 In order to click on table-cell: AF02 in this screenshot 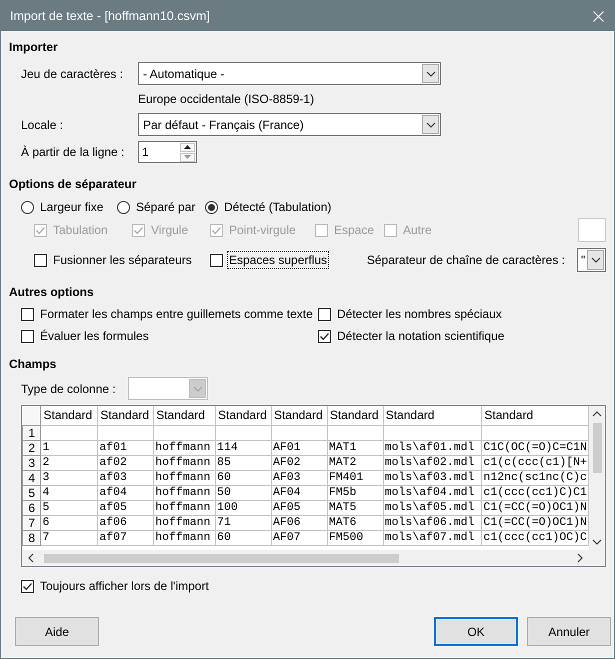, I will do `click(299, 462)`.